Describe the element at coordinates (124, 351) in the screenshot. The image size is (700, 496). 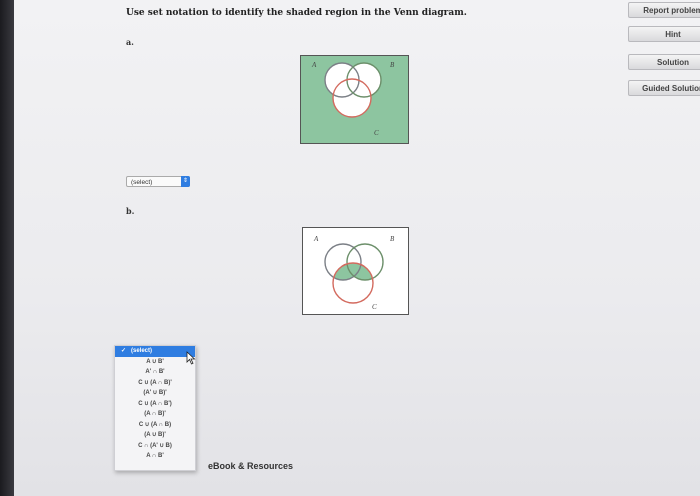
I see `checkmark-icon: ✓` at that location.